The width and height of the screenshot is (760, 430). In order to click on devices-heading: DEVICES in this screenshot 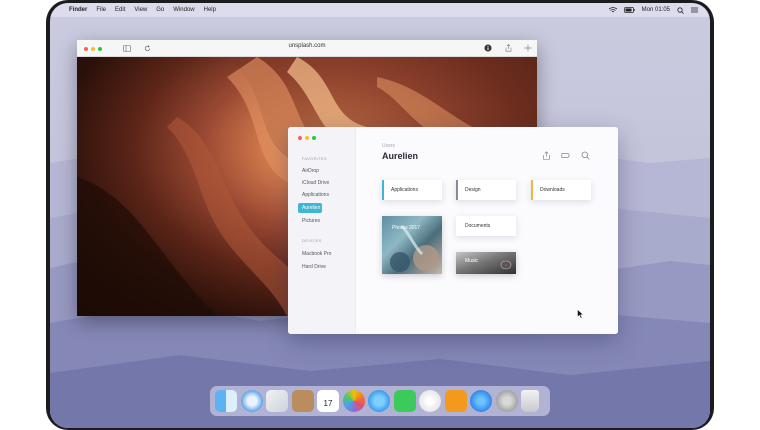, I will do `click(312, 240)`.